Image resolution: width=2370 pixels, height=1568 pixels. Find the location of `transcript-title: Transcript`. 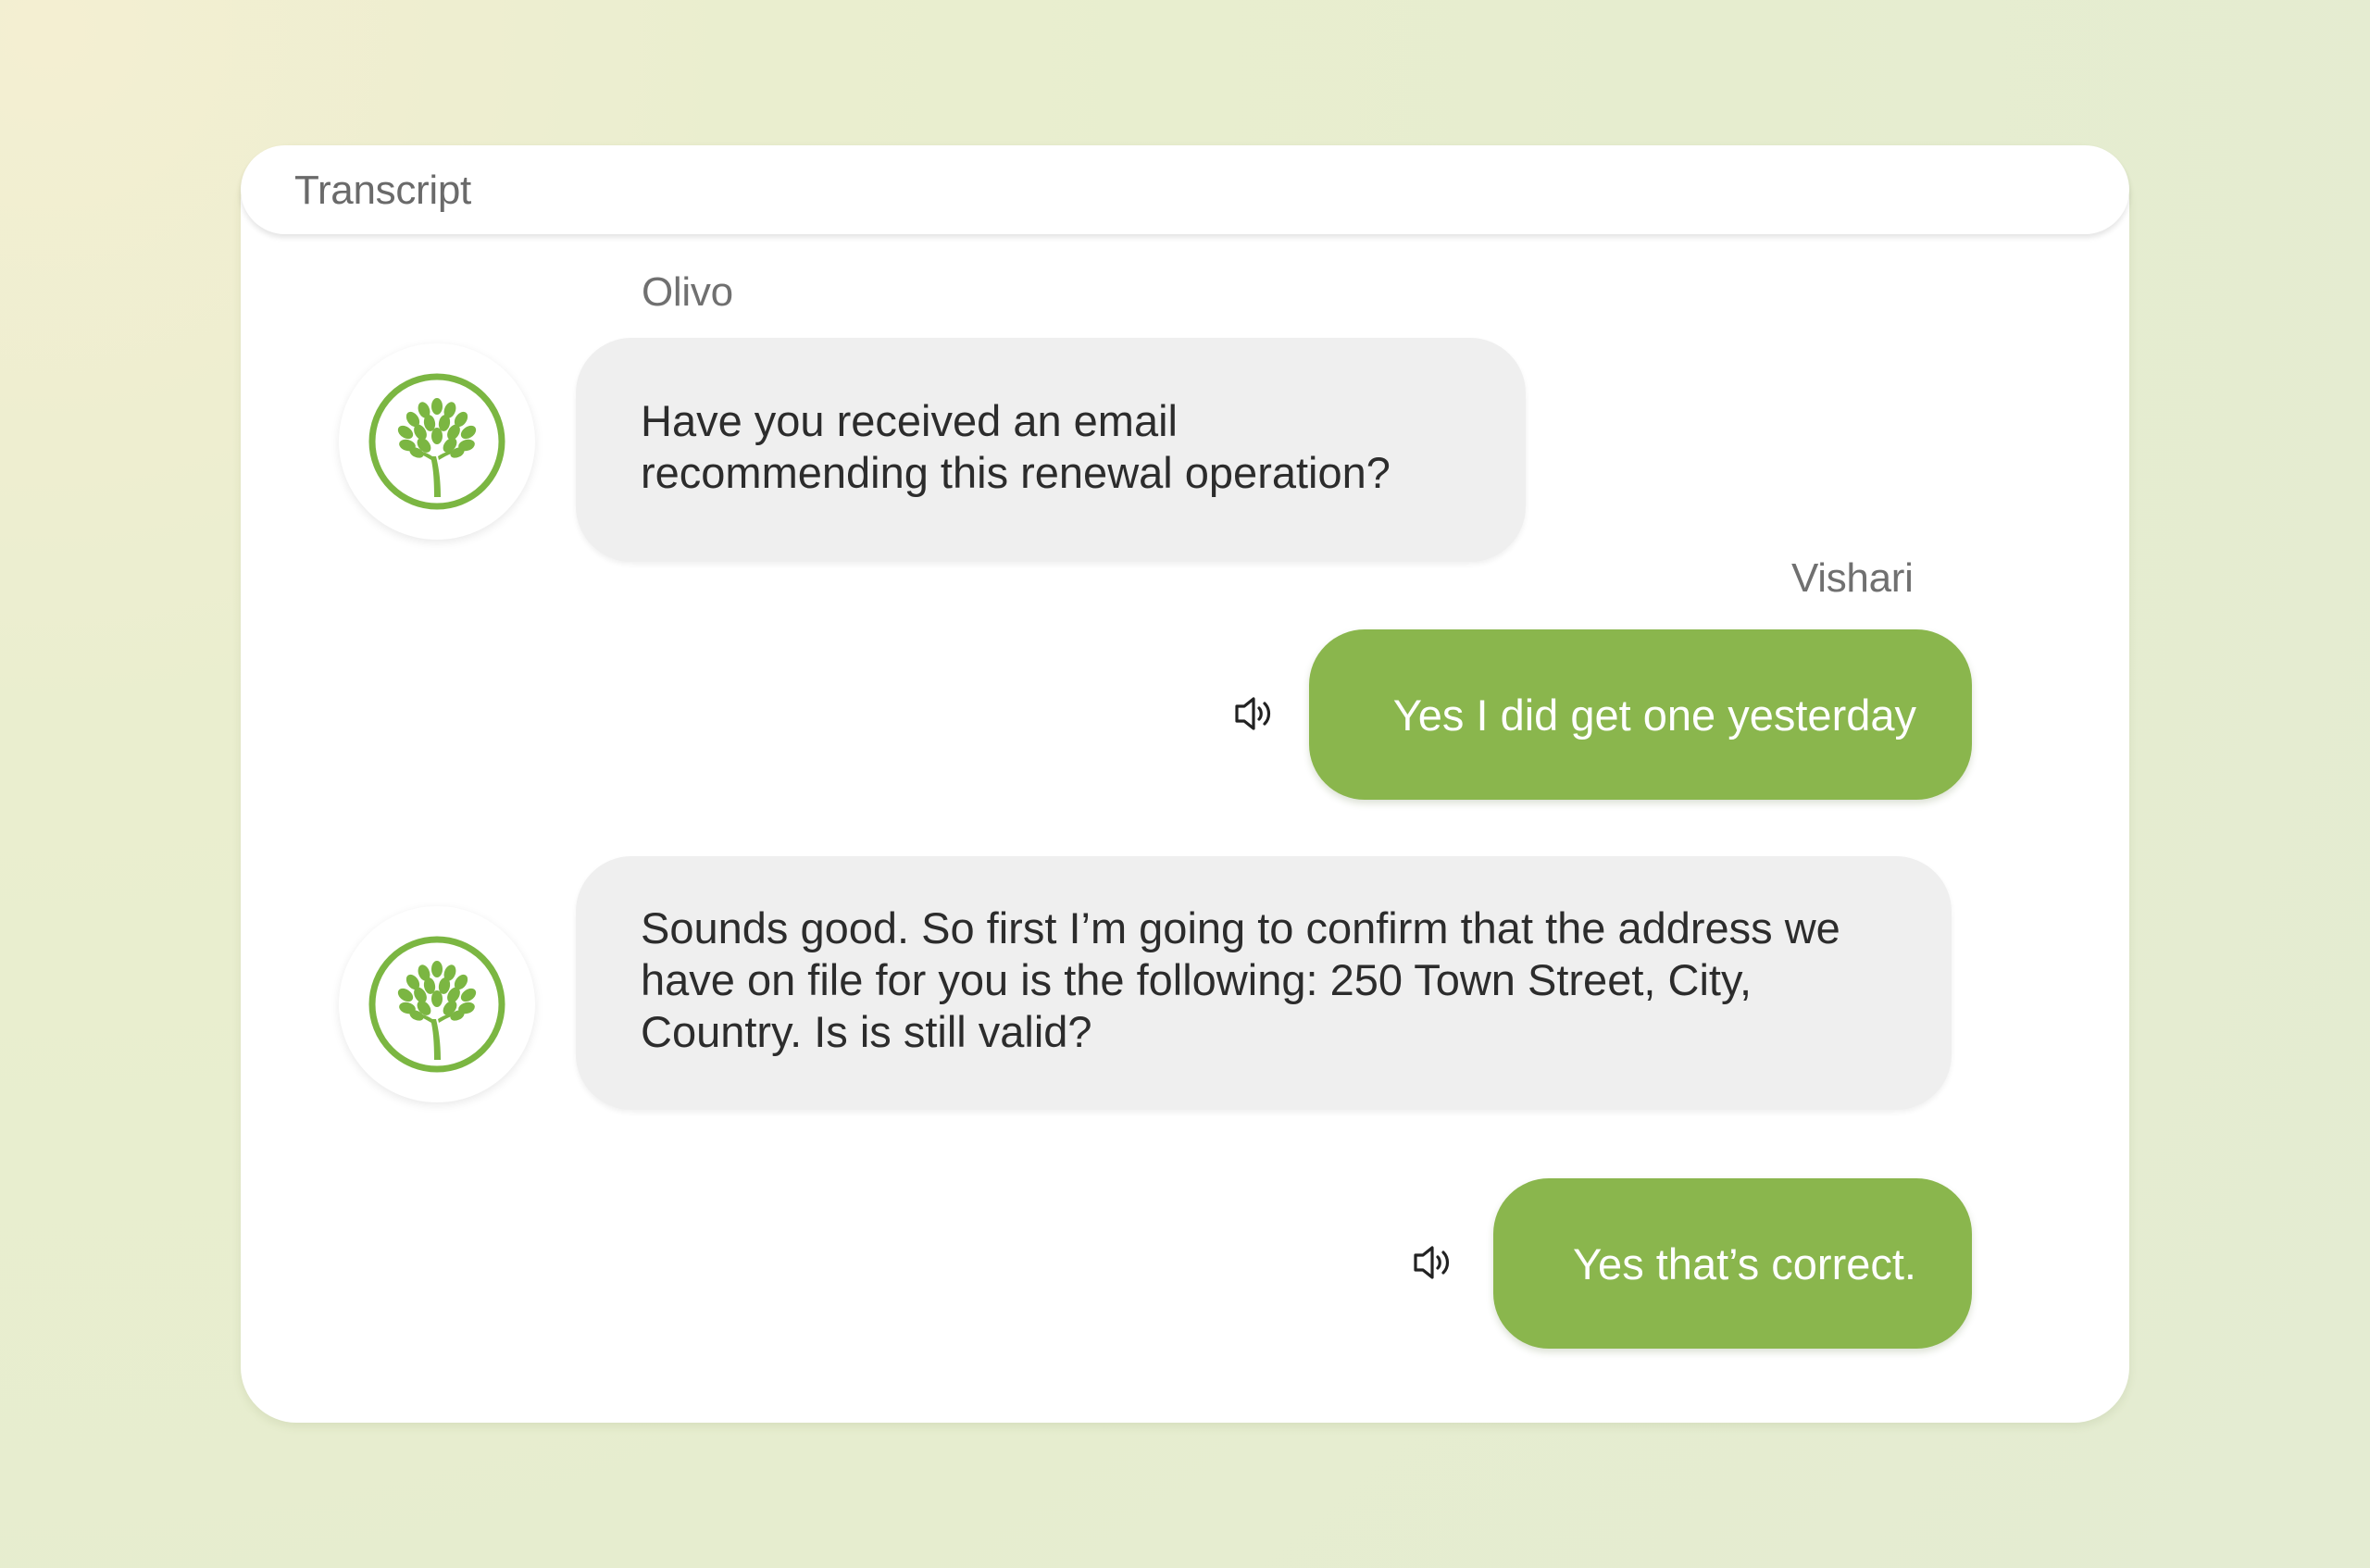

transcript-title: Transcript is located at coordinates (382, 190).